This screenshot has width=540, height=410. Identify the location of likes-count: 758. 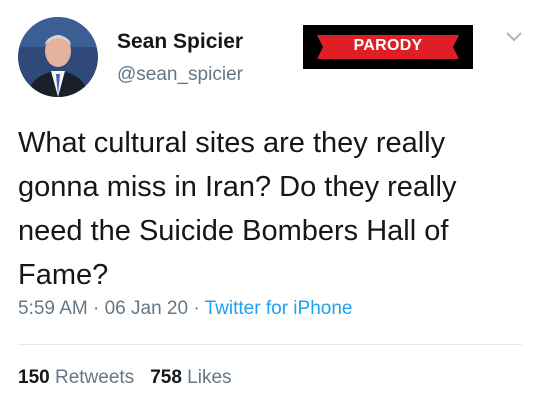
(166, 377).